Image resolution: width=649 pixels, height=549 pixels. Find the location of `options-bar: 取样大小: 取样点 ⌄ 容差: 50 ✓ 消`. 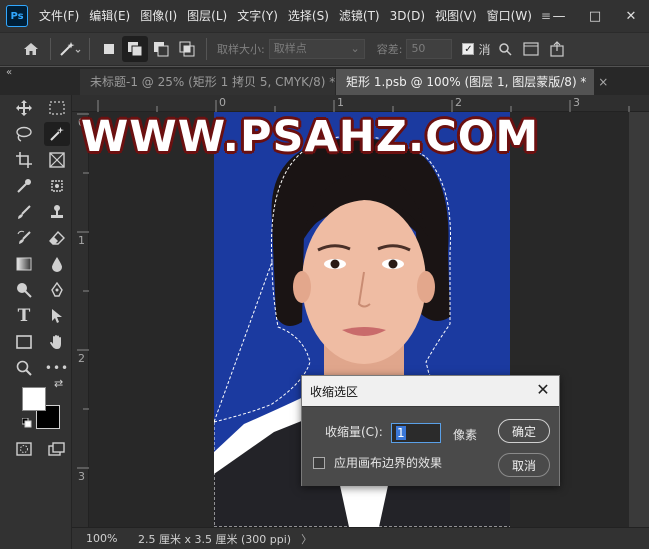

options-bar: 取样大小: 取样点 ⌄ 容差: 50 ✓ 消 is located at coordinates (324, 49).